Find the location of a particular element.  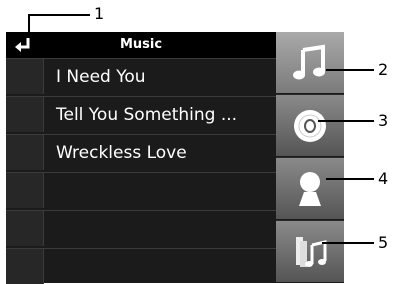

disc-icon is located at coordinates (310, 126).